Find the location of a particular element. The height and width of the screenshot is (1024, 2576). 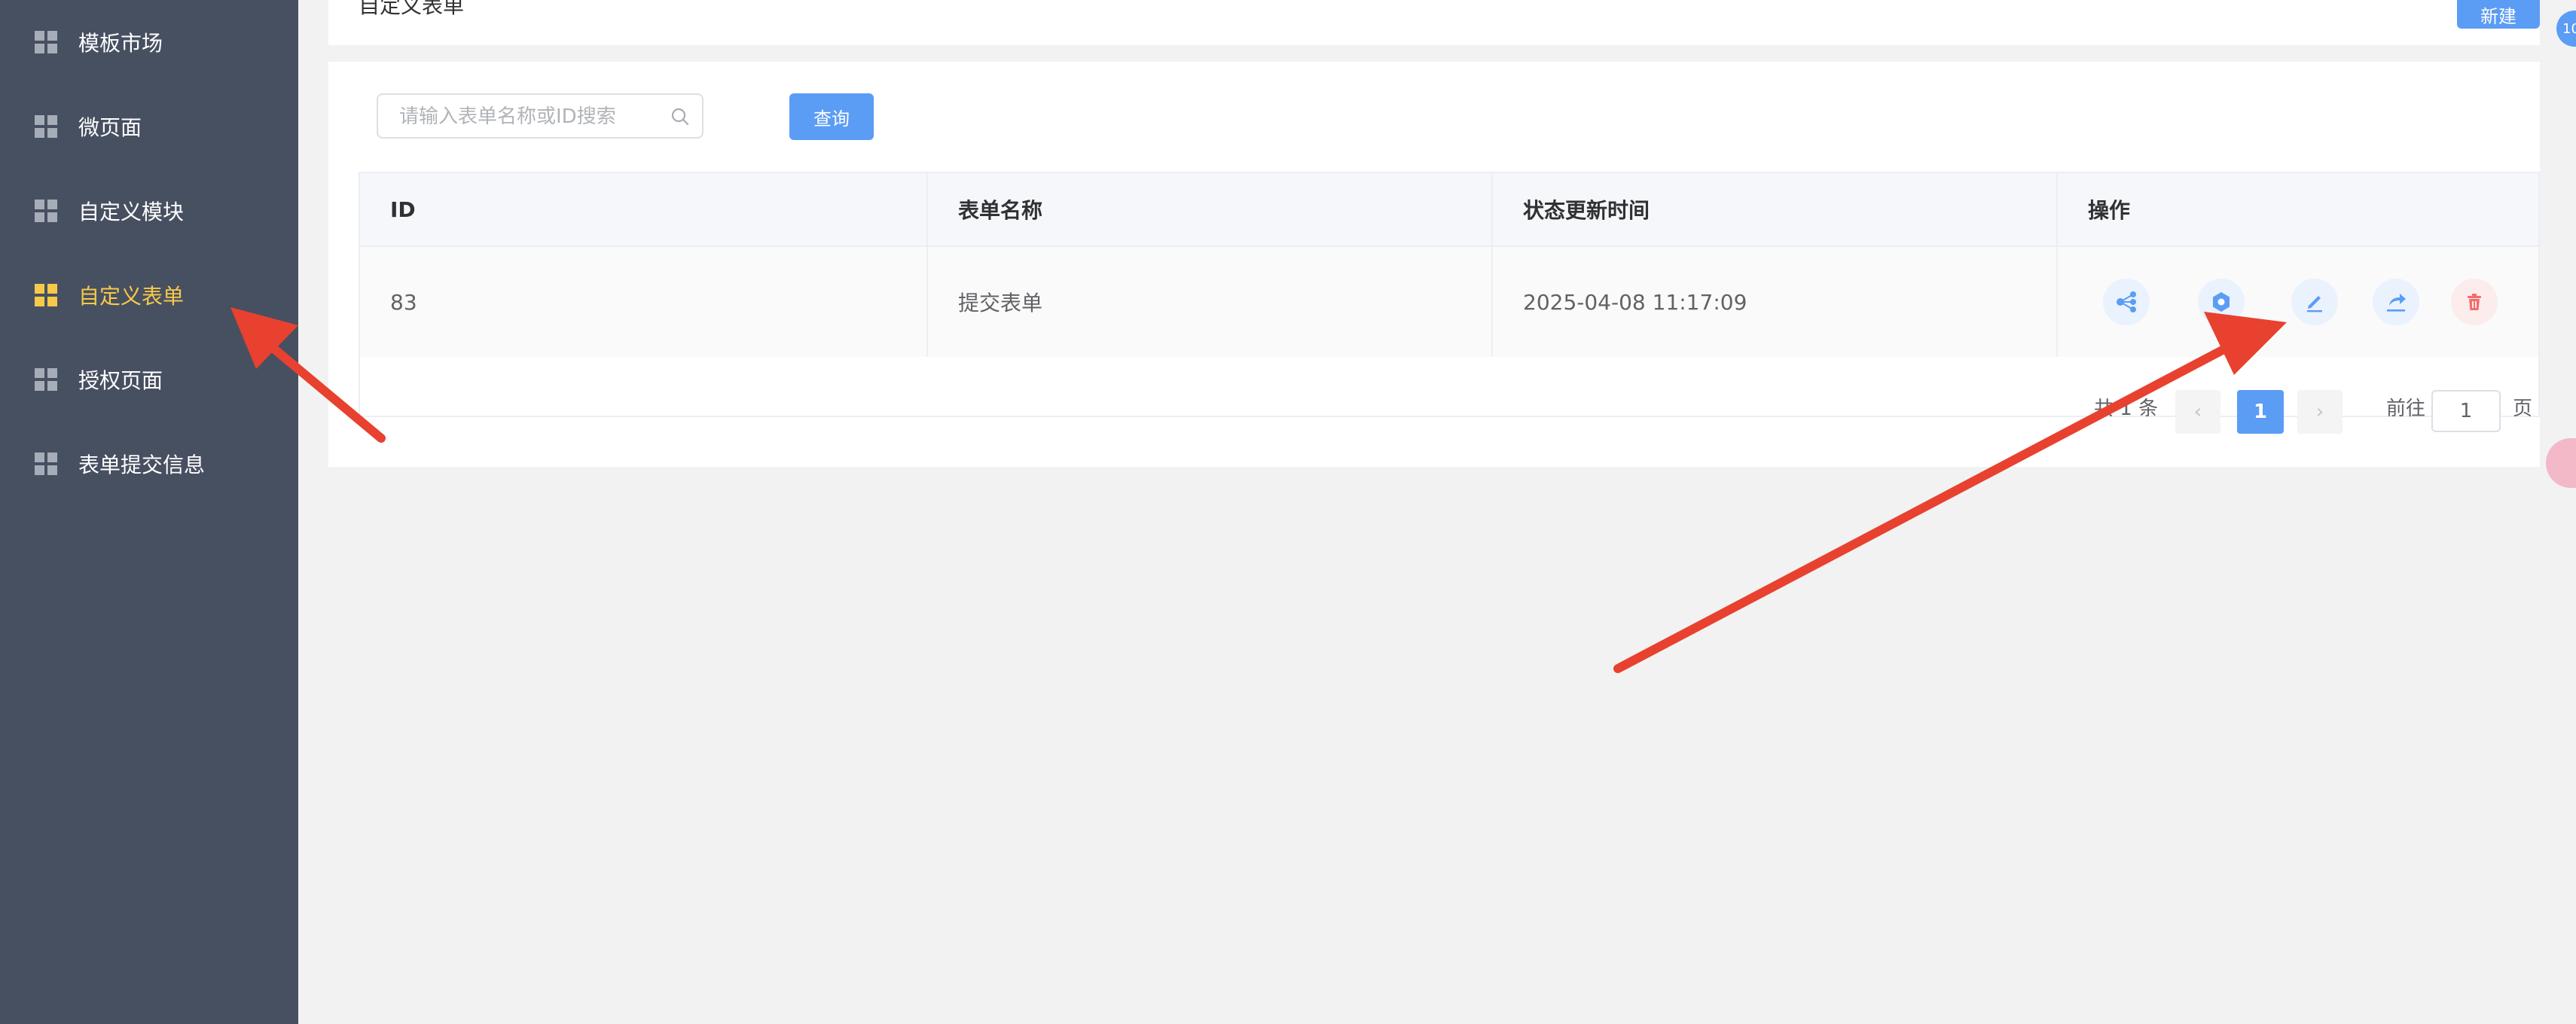

sidebar-item-label: 微页面 is located at coordinates (110, 127).